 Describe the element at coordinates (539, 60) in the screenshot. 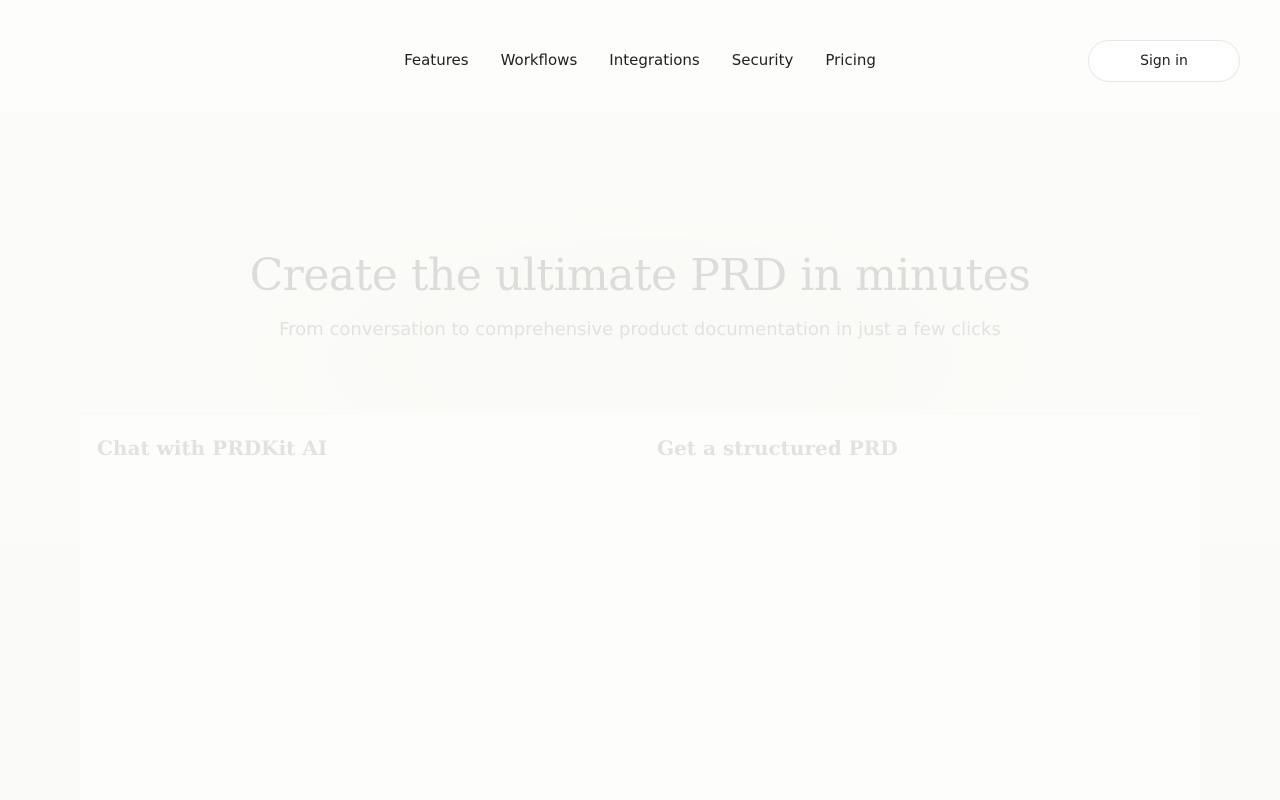

I see `nav-item-workflows: Workflows` at that location.